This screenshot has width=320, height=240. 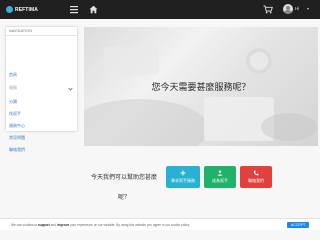 What do you see at coordinates (220, 173) in the screenshot?
I see `person-icon` at bounding box center [220, 173].